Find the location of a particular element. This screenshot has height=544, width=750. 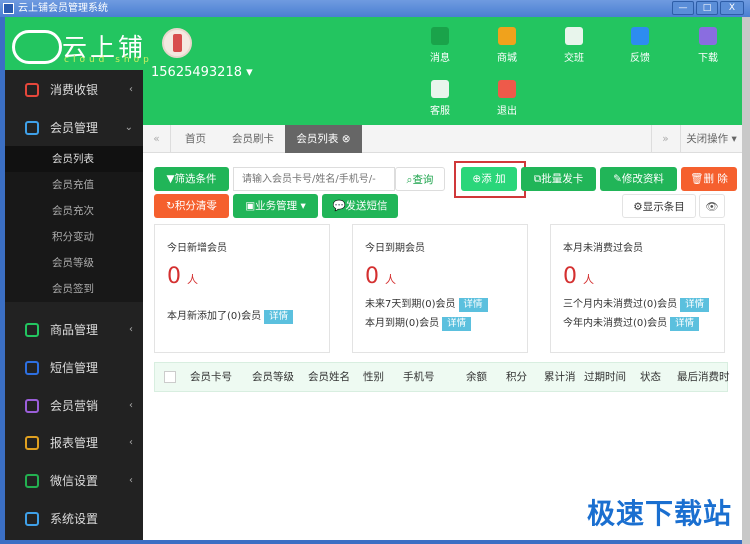

maximize-button: □ is located at coordinates (707, 8).